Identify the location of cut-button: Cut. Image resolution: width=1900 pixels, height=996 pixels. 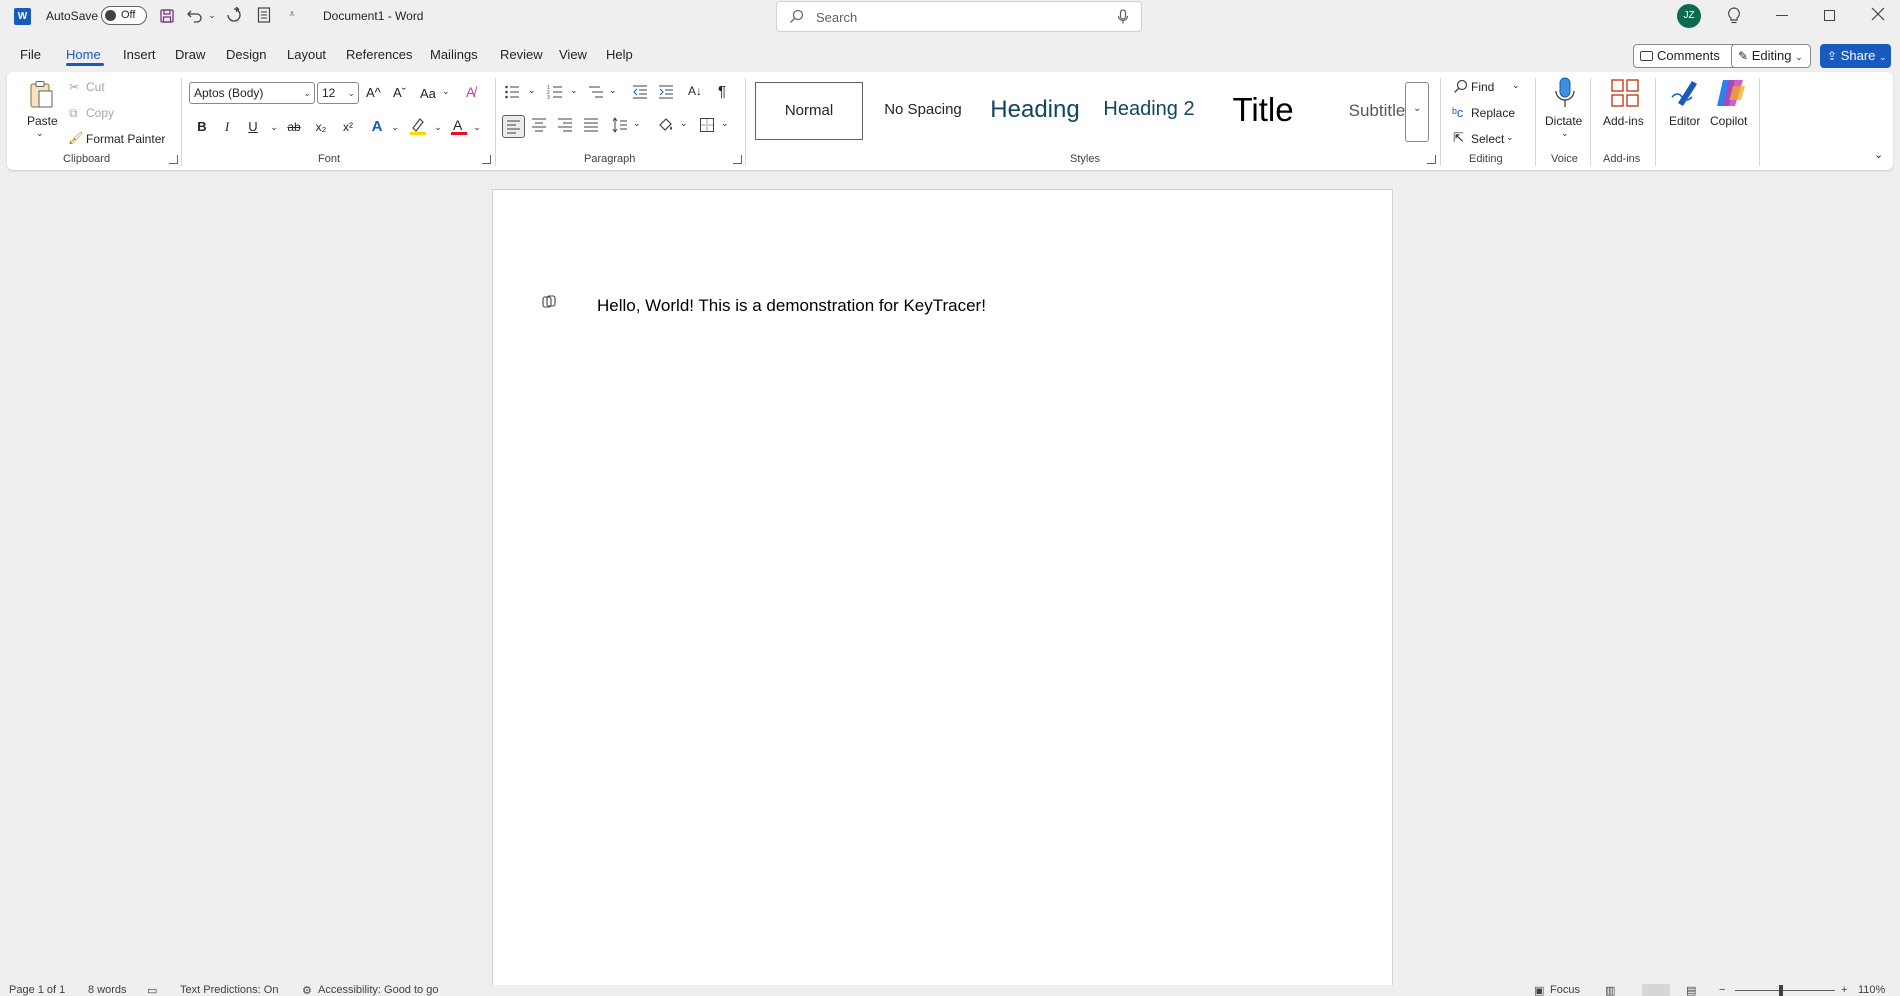
(95, 87).